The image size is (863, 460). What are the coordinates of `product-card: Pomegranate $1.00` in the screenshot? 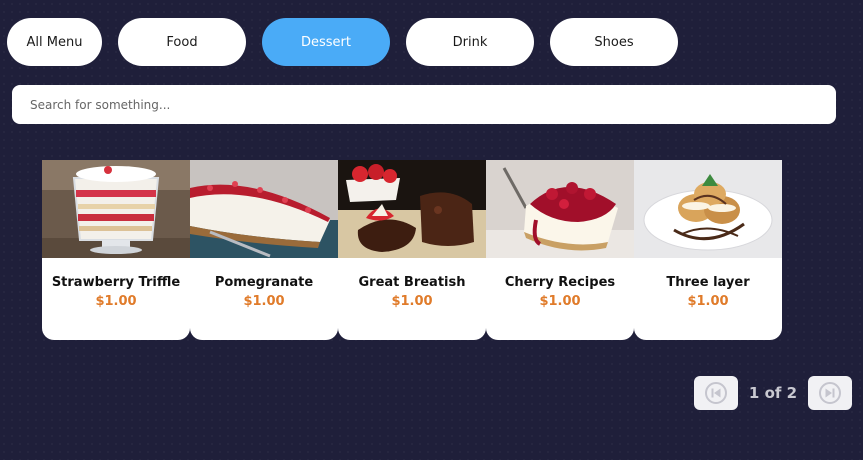 It's located at (264, 250).